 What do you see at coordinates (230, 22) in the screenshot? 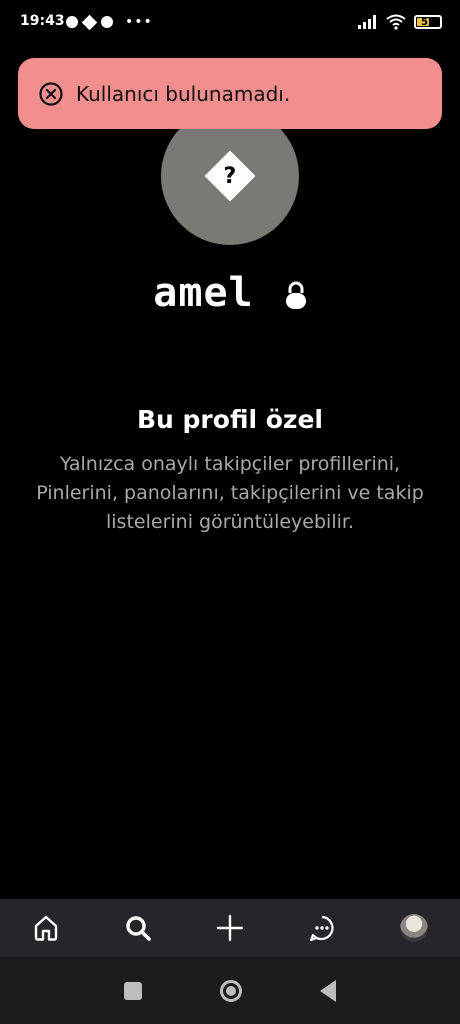
I see `status-bar: 19:43 ••• 52` at bounding box center [230, 22].